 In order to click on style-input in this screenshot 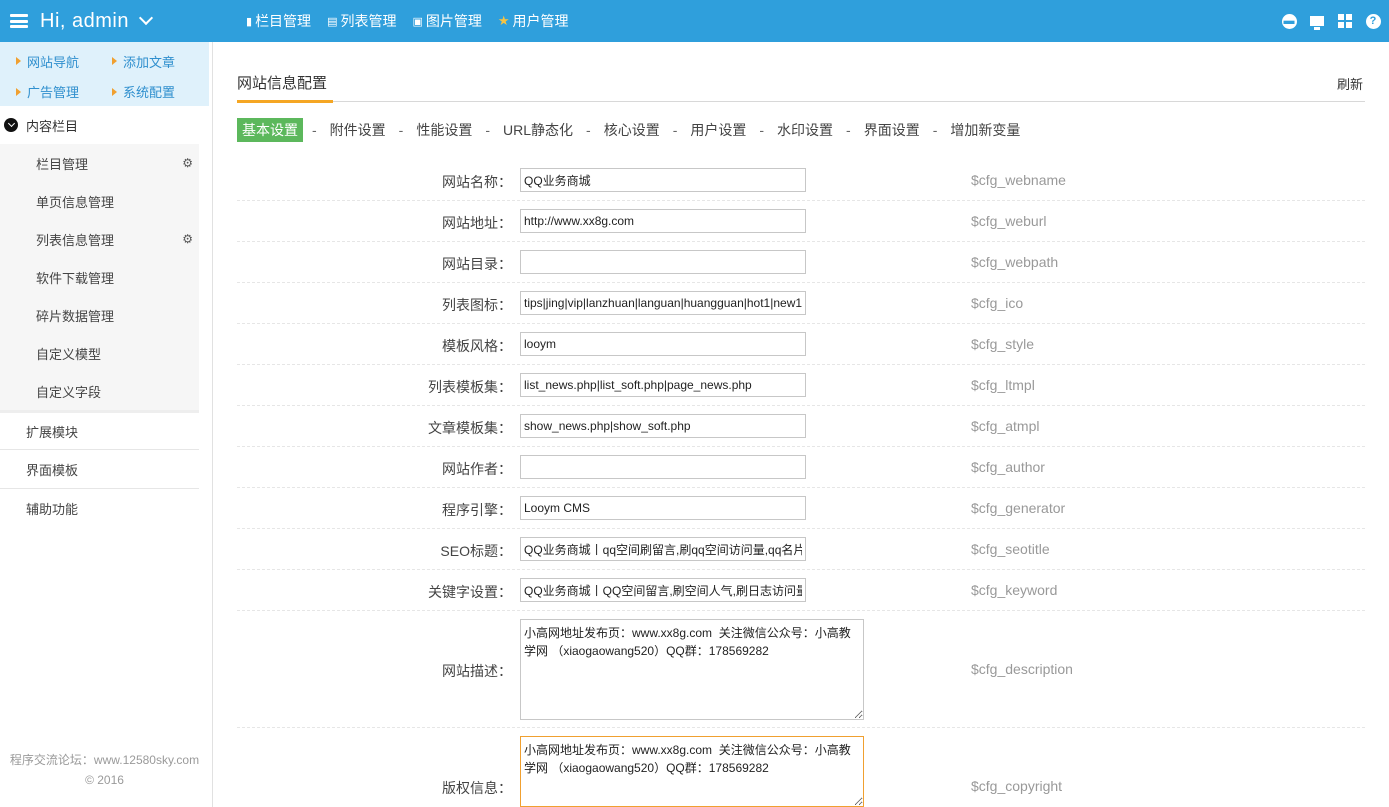, I will do `click(663, 344)`.